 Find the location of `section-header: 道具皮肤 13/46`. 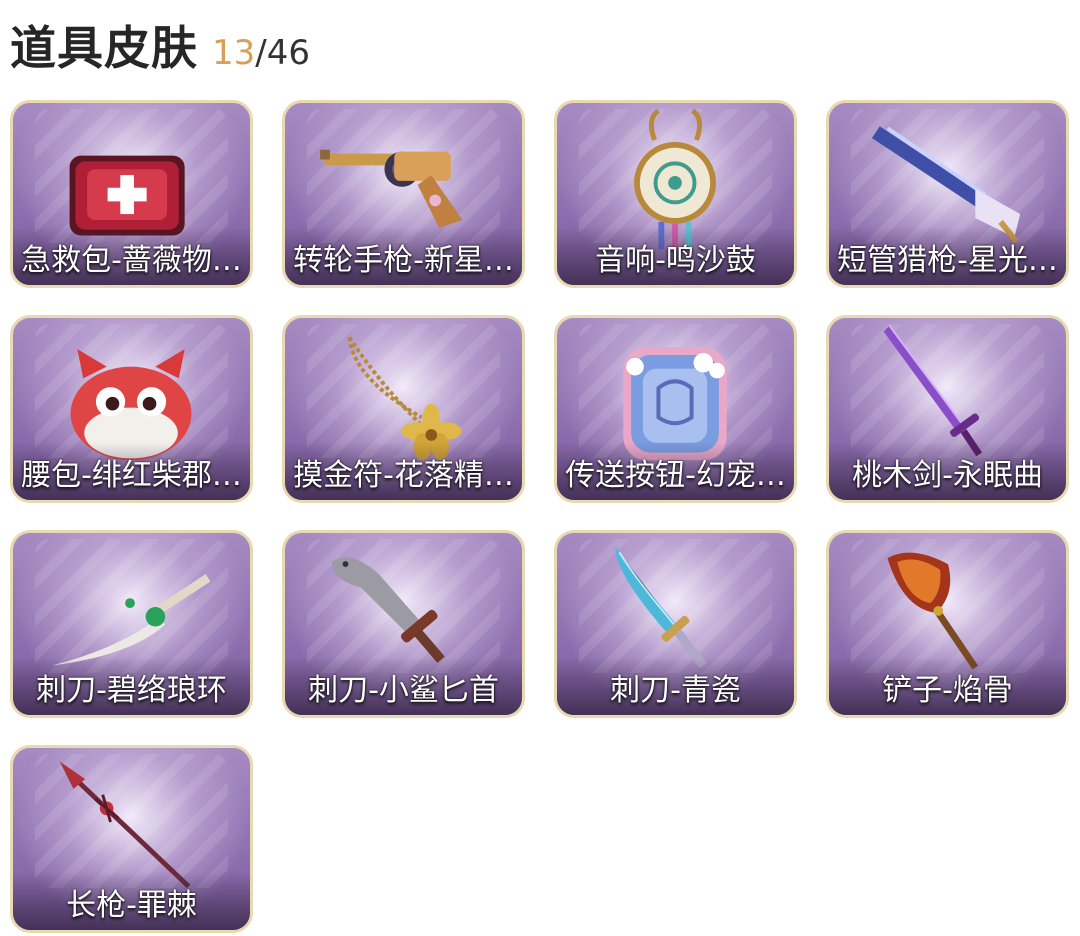

section-header: 道具皮肤 13/46 is located at coordinates (160, 43).